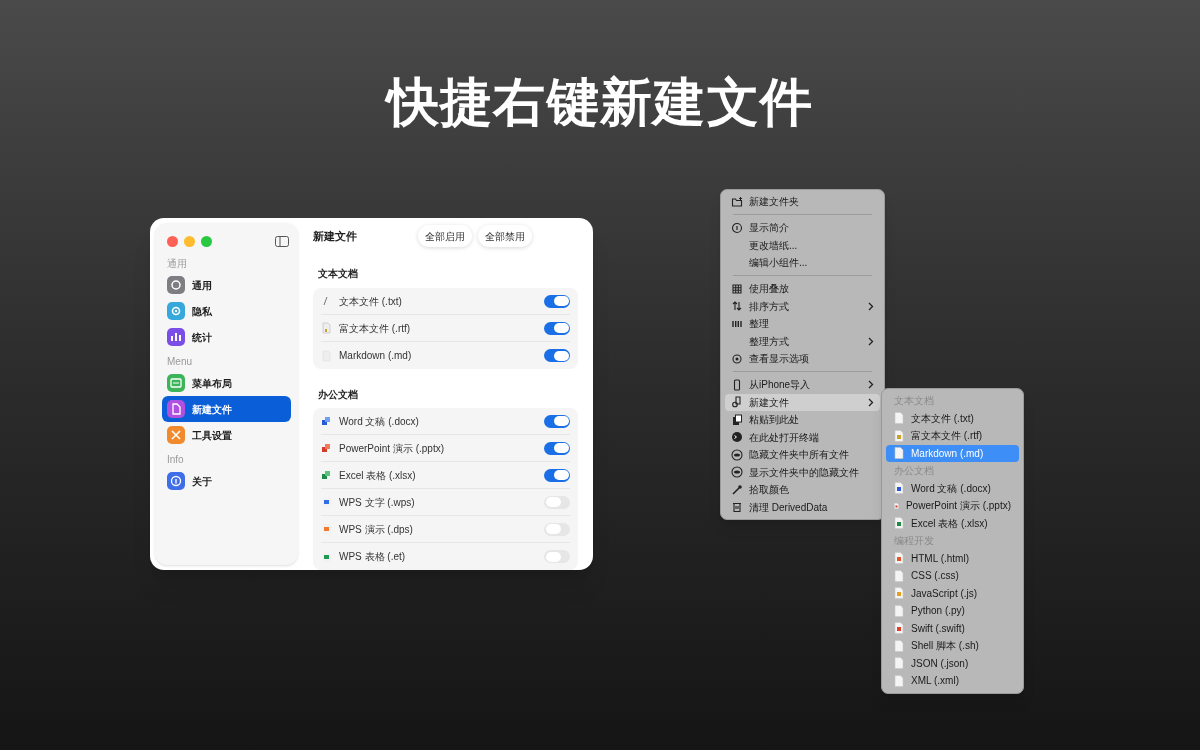 This screenshot has height=750, width=1200. What do you see at coordinates (226, 285) in the screenshot?
I see `sidebar-item: 通用` at bounding box center [226, 285].